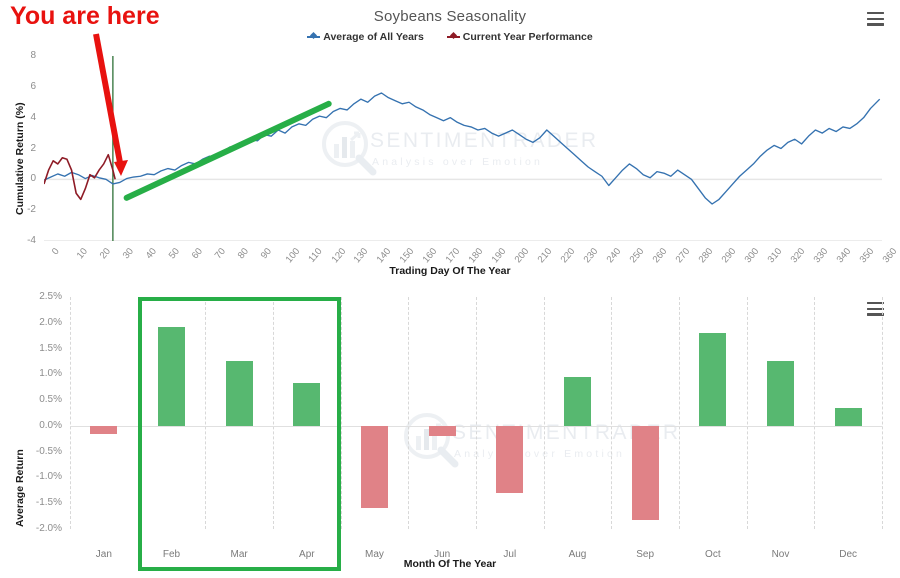 Image resolution: width=900 pixels, height=578 pixels. I want to click on top-x-tick: 280, so click(706, 256).